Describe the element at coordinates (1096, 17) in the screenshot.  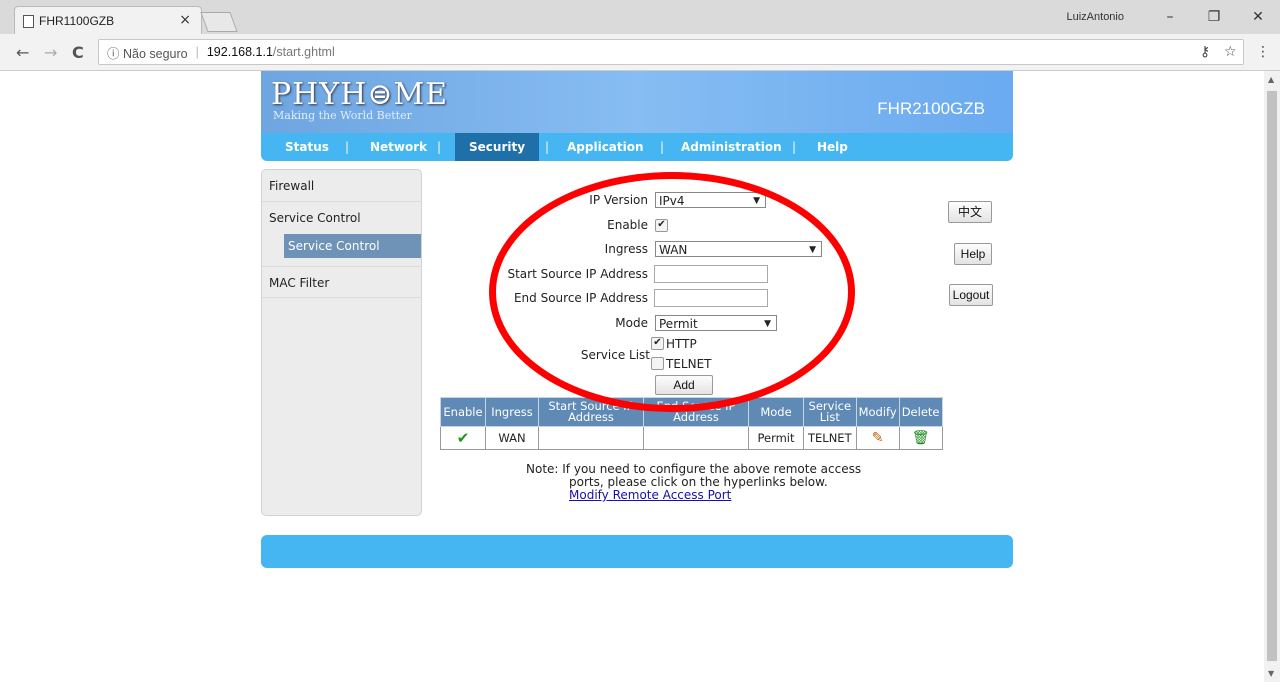
I see `profile-name: LuizAntonio` at that location.